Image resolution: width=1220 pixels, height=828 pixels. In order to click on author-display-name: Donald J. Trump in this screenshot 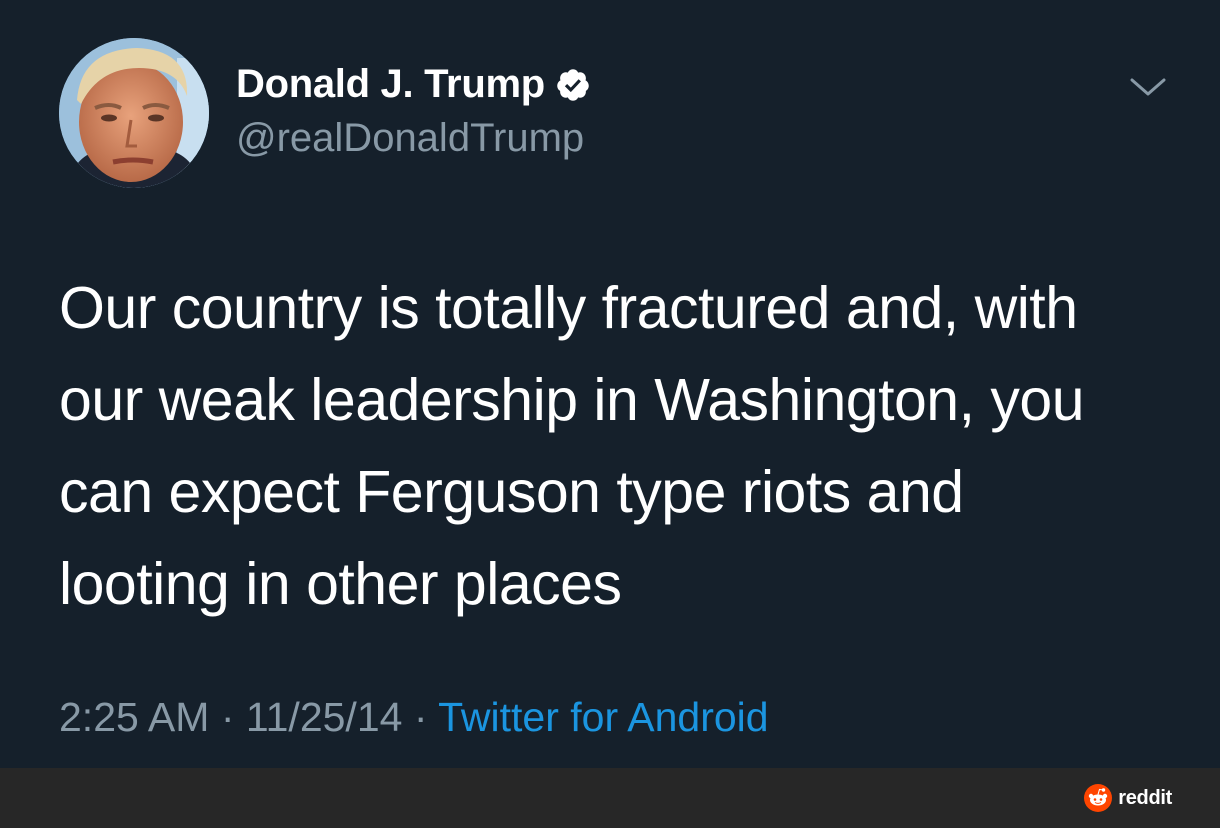, I will do `click(390, 84)`.